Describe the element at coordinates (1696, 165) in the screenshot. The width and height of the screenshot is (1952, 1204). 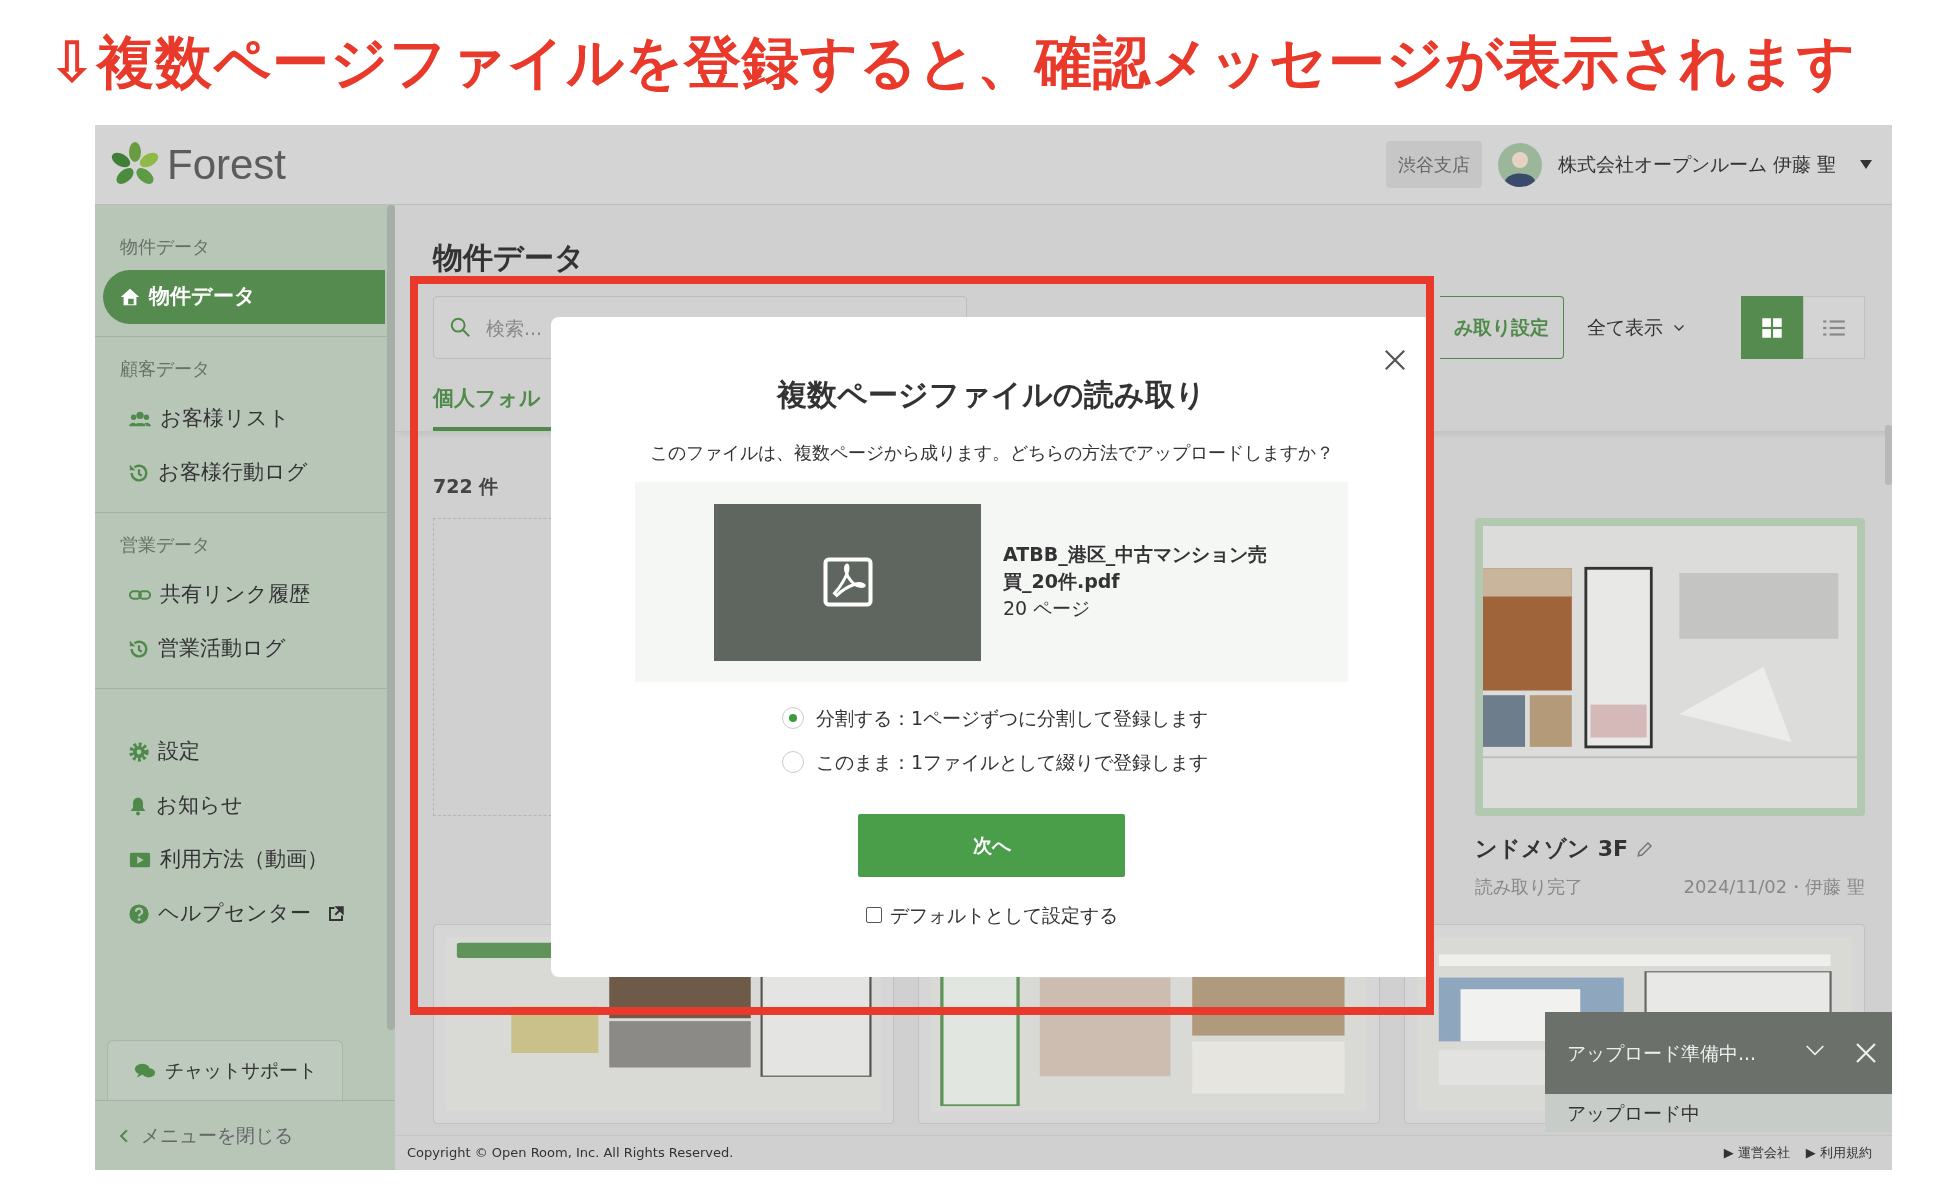
I see `user-name: 株式会社オープンルーム 伊藤 聖` at that location.